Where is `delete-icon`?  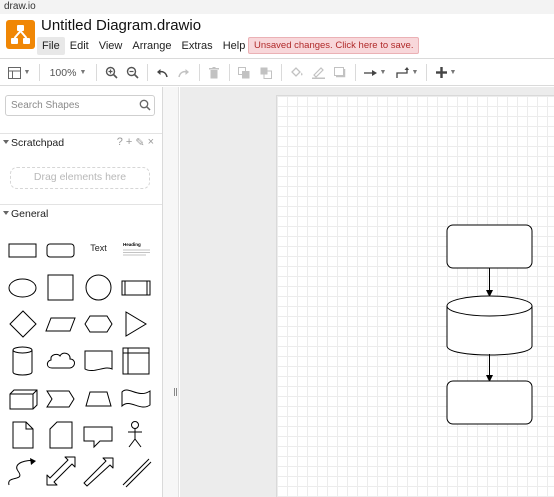
delete-icon is located at coordinates (214, 72).